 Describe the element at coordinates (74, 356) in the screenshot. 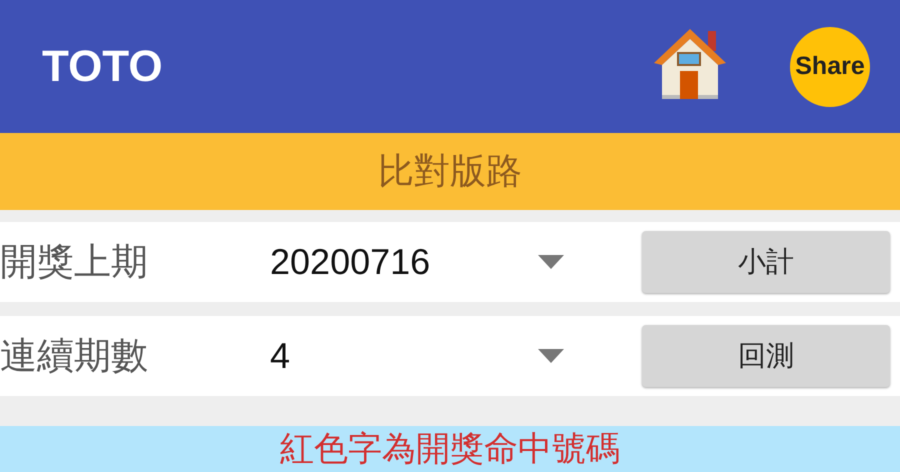

I see `field-label: 連續期數` at that location.